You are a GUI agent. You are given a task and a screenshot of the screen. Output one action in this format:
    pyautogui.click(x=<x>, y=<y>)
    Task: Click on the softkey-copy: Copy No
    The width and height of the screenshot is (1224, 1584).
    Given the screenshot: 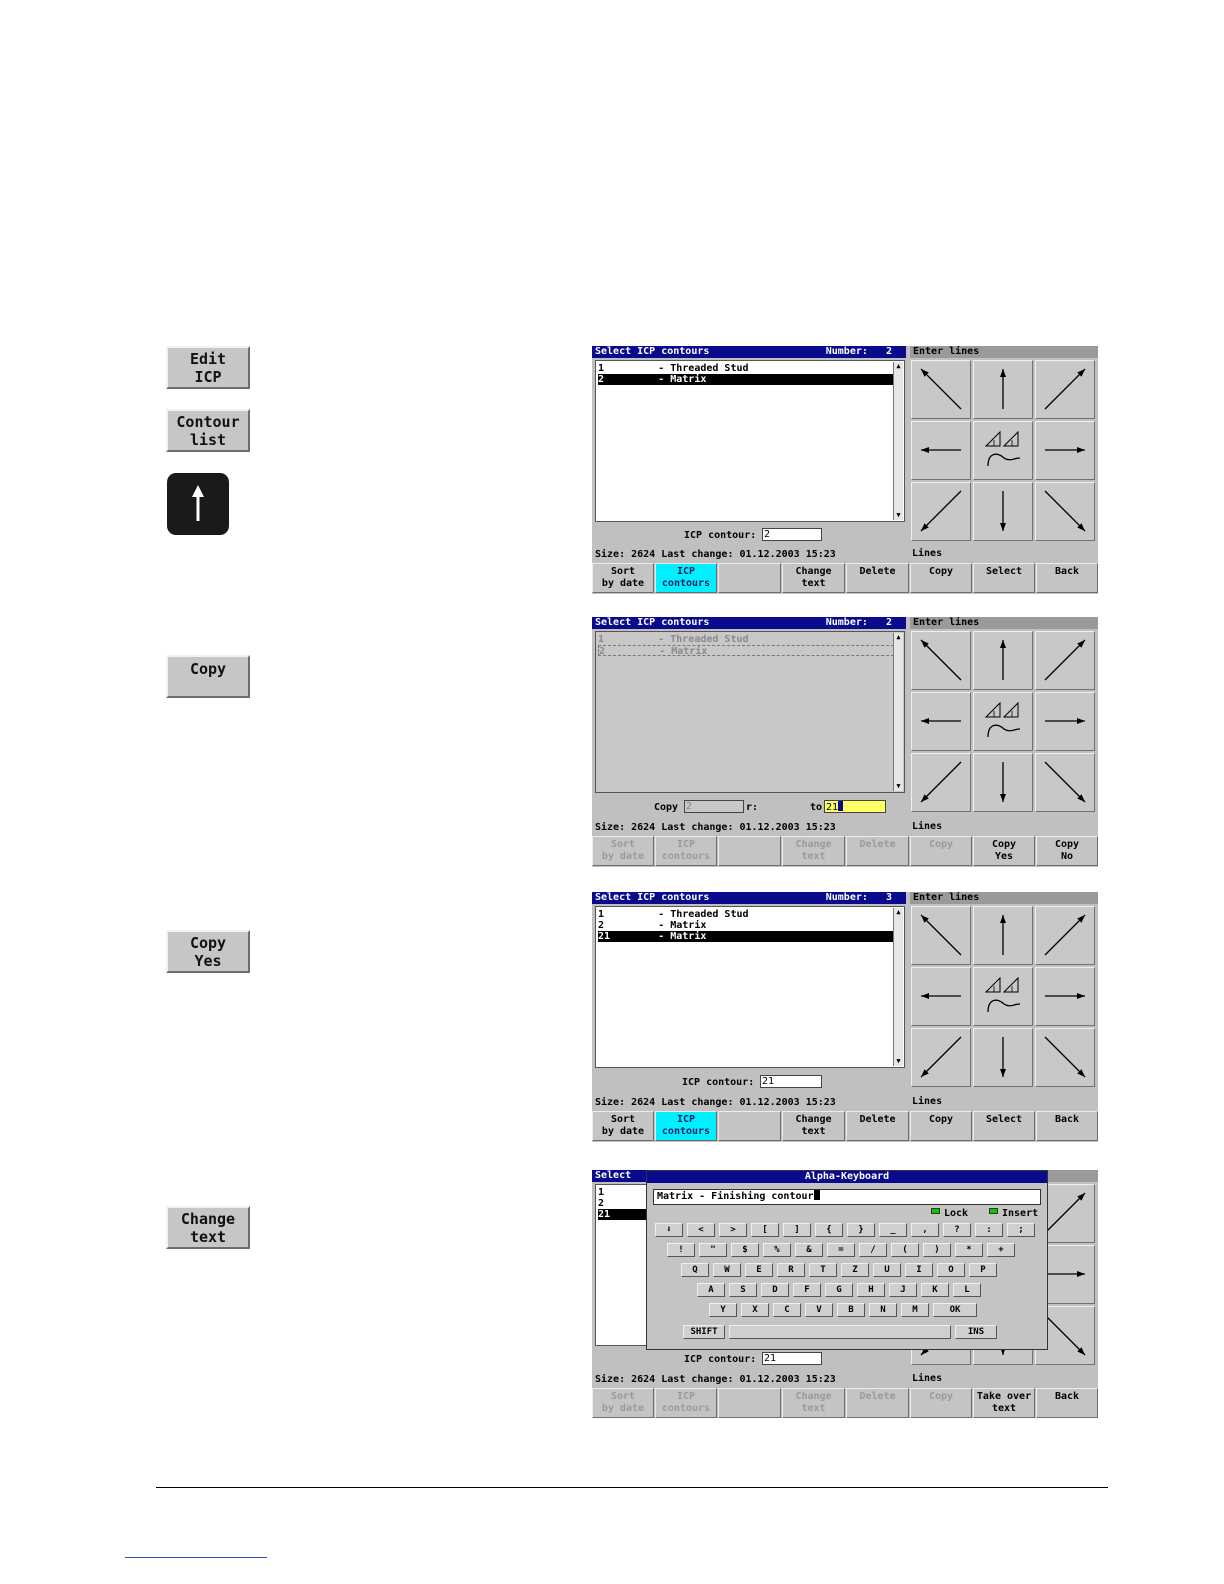 What is the action you would take?
    pyautogui.click(x=1067, y=851)
    